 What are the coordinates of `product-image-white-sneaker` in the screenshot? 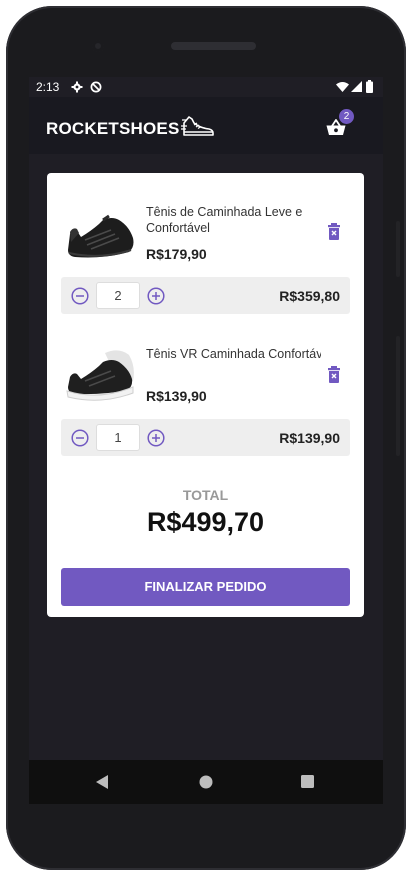 It's located at (100, 375).